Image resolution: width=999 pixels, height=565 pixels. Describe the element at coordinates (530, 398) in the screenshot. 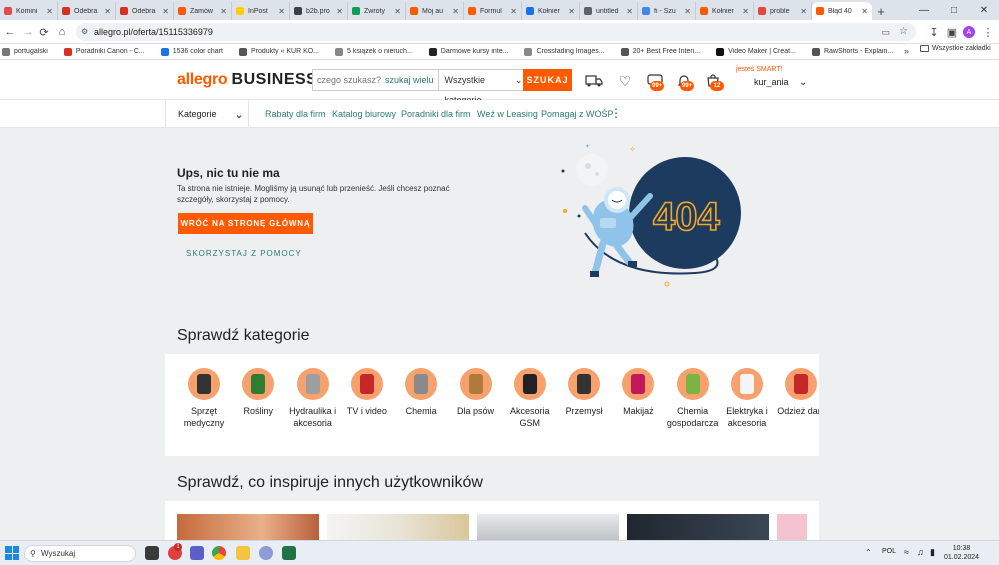

I see `category-item: Akcesoria GSM` at that location.